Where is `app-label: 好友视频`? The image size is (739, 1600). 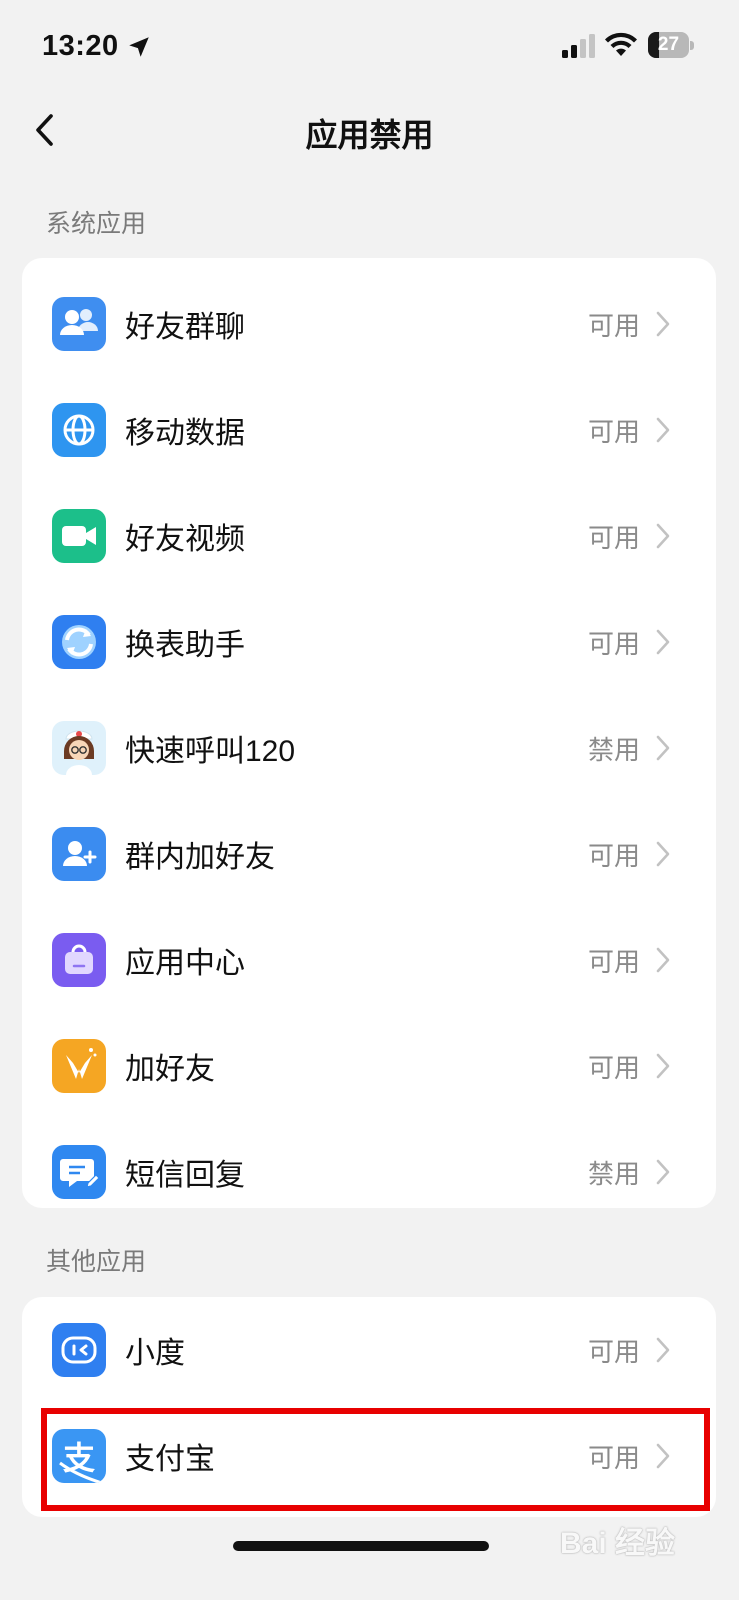
app-label: 好友视频 is located at coordinates (185, 539).